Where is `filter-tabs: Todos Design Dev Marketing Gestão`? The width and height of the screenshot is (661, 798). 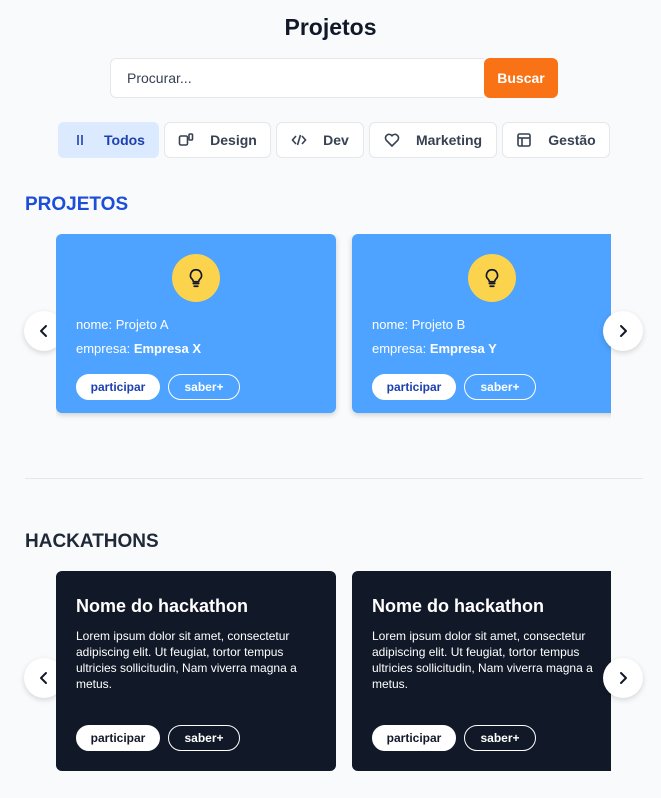
filter-tabs: Todos Design Dev Marketing Gestão is located at coordinates (334, 140).